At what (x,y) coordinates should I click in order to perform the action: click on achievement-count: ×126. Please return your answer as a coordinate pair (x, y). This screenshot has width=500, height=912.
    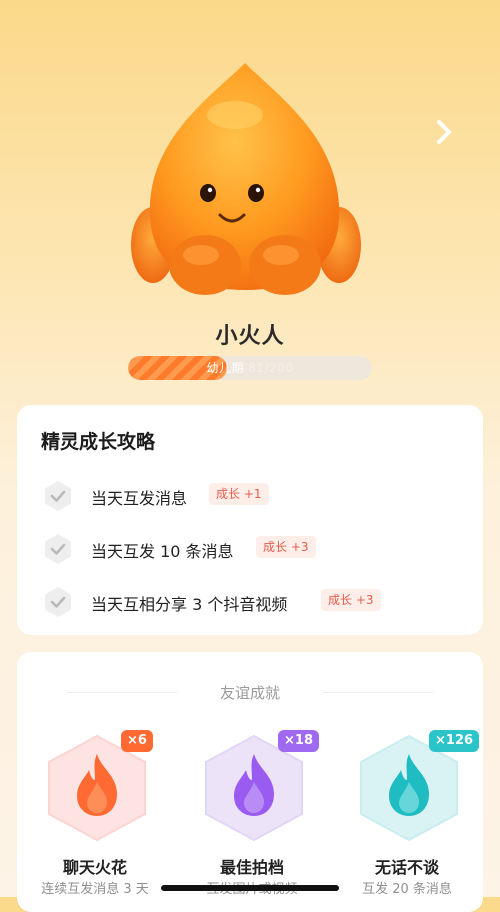
    Looking at the image, I should click on (454, 741).